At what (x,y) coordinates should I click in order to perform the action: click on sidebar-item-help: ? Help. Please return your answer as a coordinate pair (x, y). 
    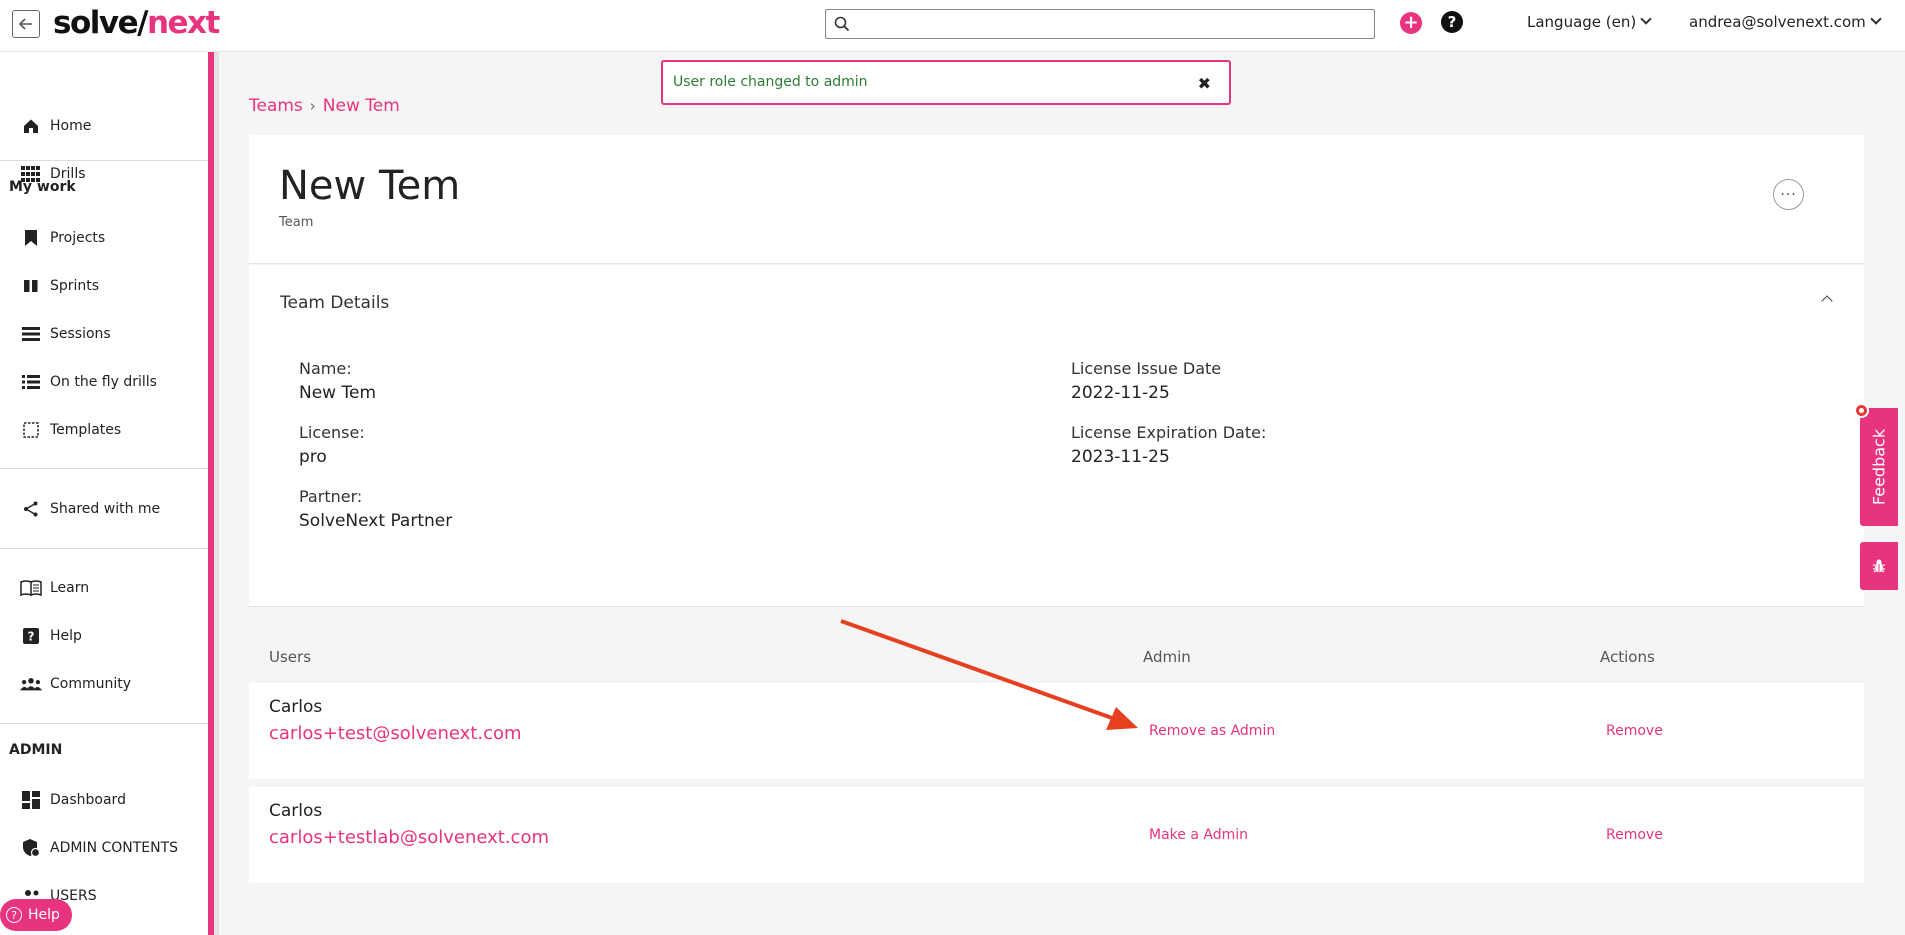
    Looking at the image, I should click on (51, 636).